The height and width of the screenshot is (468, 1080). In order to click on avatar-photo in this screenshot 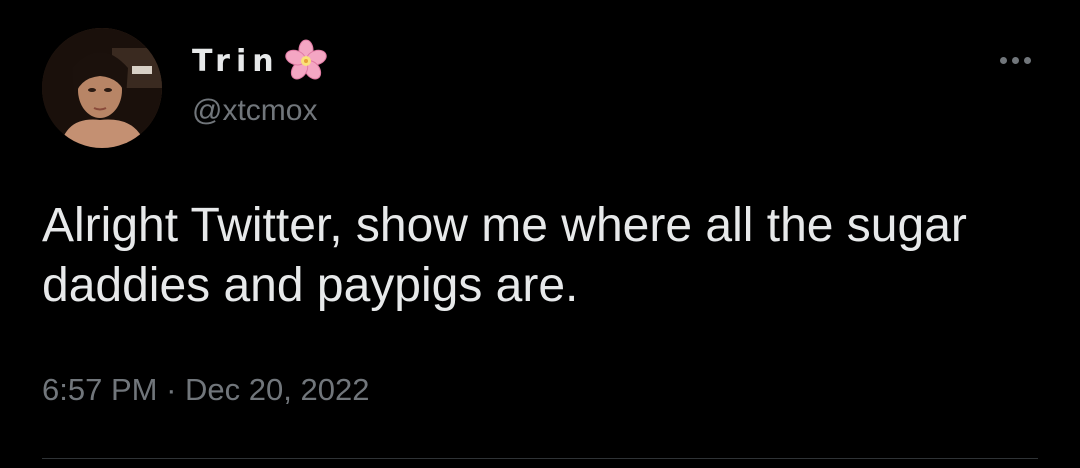, I will do `click(102, 88)`.